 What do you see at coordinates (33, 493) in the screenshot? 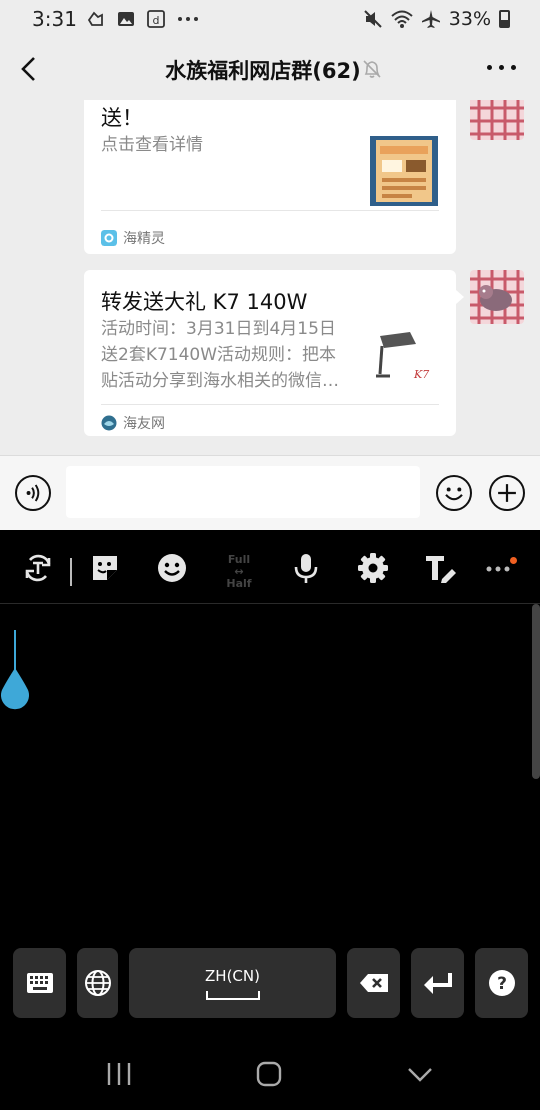
I see `voice-icon` at bounding box center [33, 493].